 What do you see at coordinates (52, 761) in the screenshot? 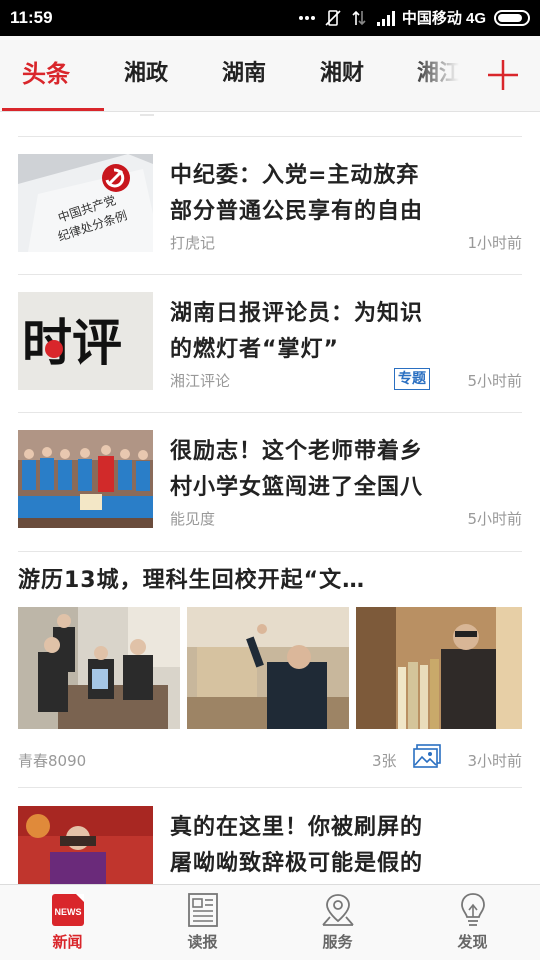
I see `gallery-source: 青春8090` at bounding box center [52, 761].